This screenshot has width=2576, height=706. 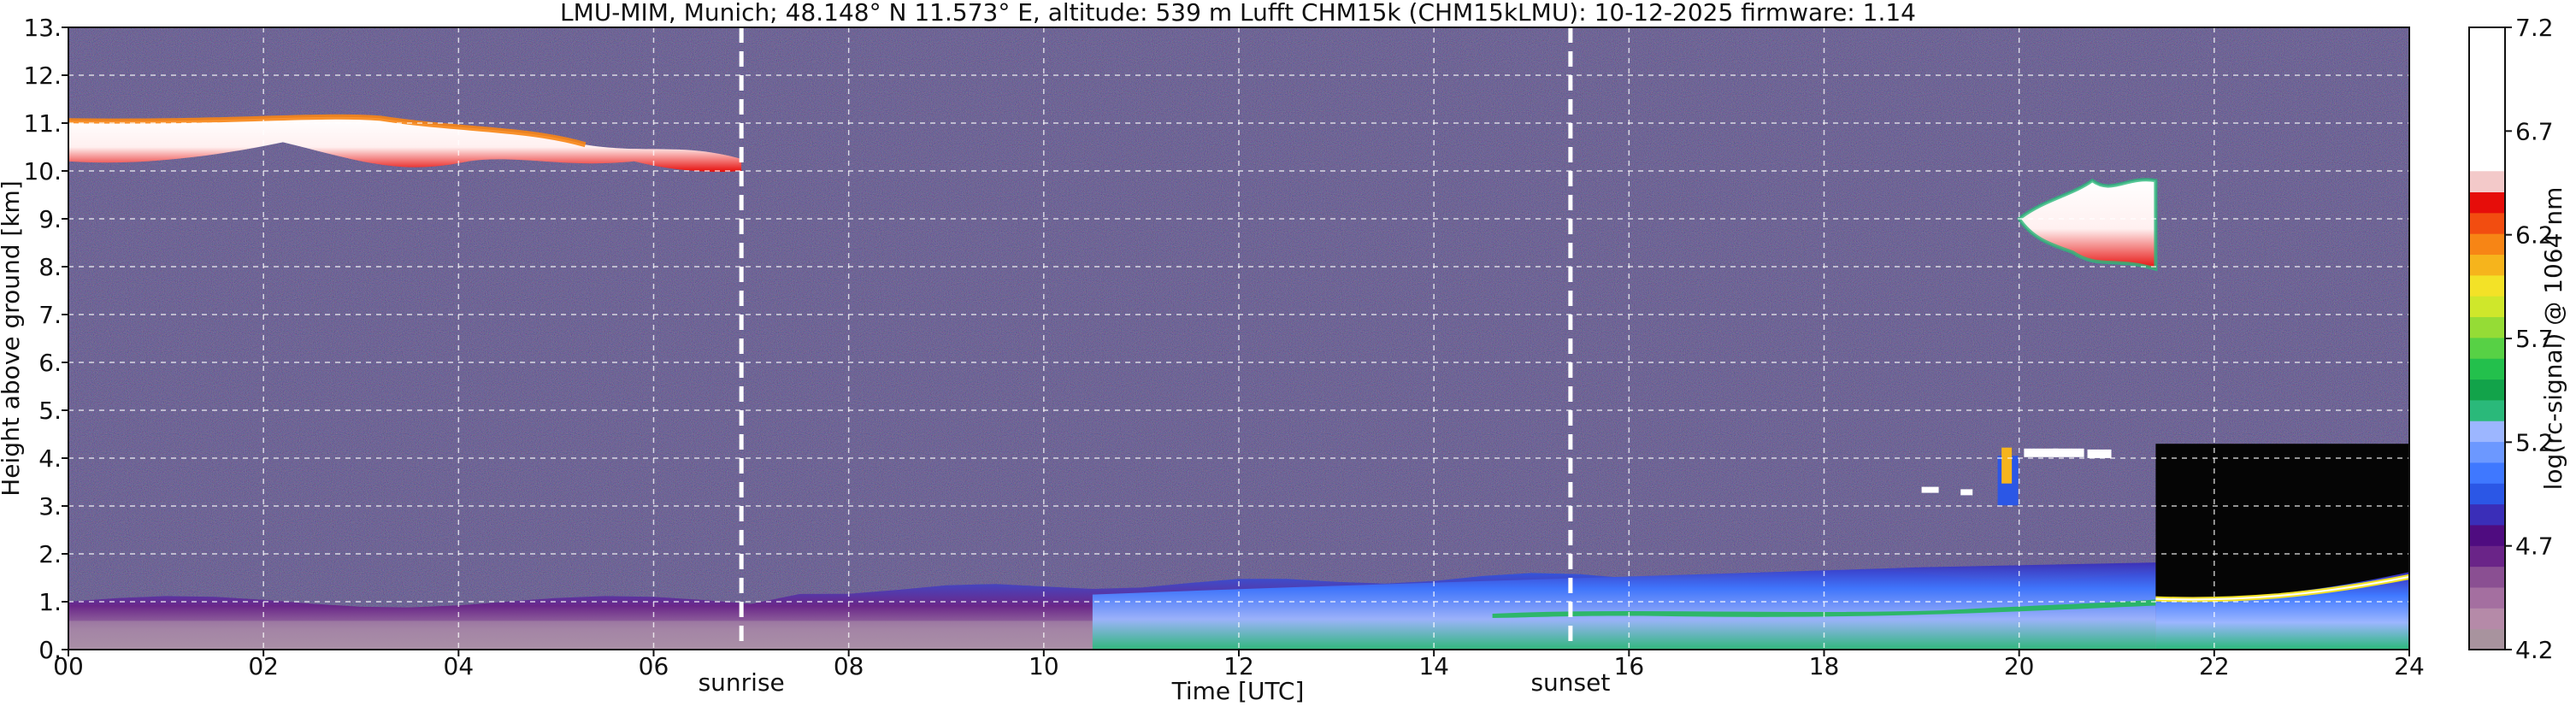 What do you see at coordinates (50, 650) in the screenshot?
I see `y-tick-label: 0.` at bounding box center [50, 650].